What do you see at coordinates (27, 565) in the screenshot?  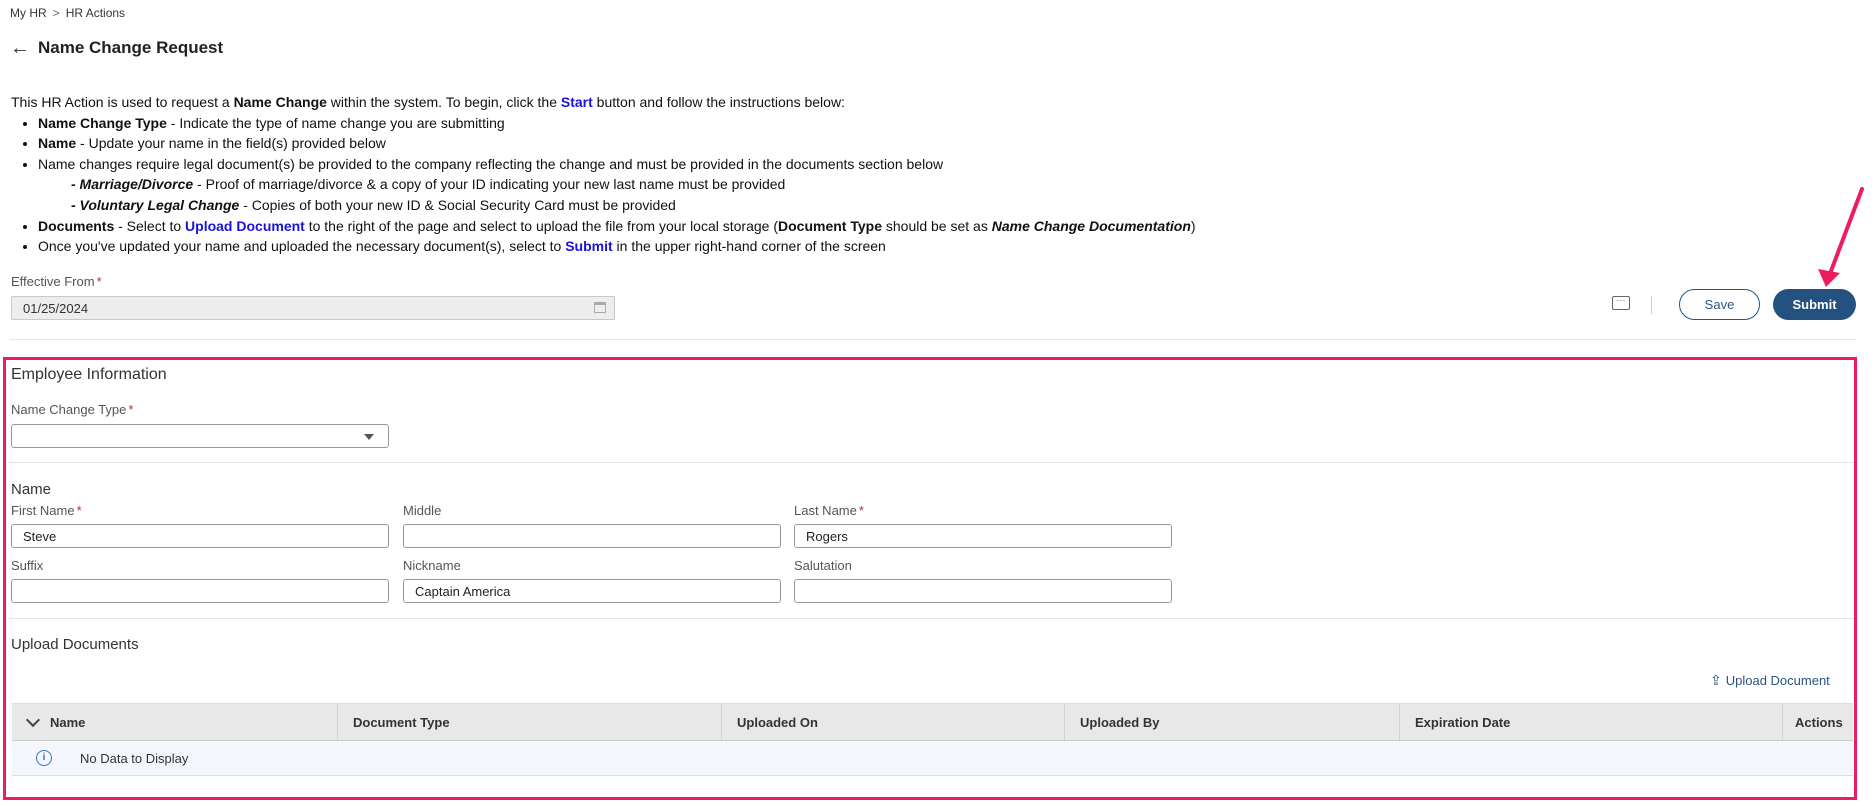 I see `suffix-label: Suffix` at bounding box center [27, 565].